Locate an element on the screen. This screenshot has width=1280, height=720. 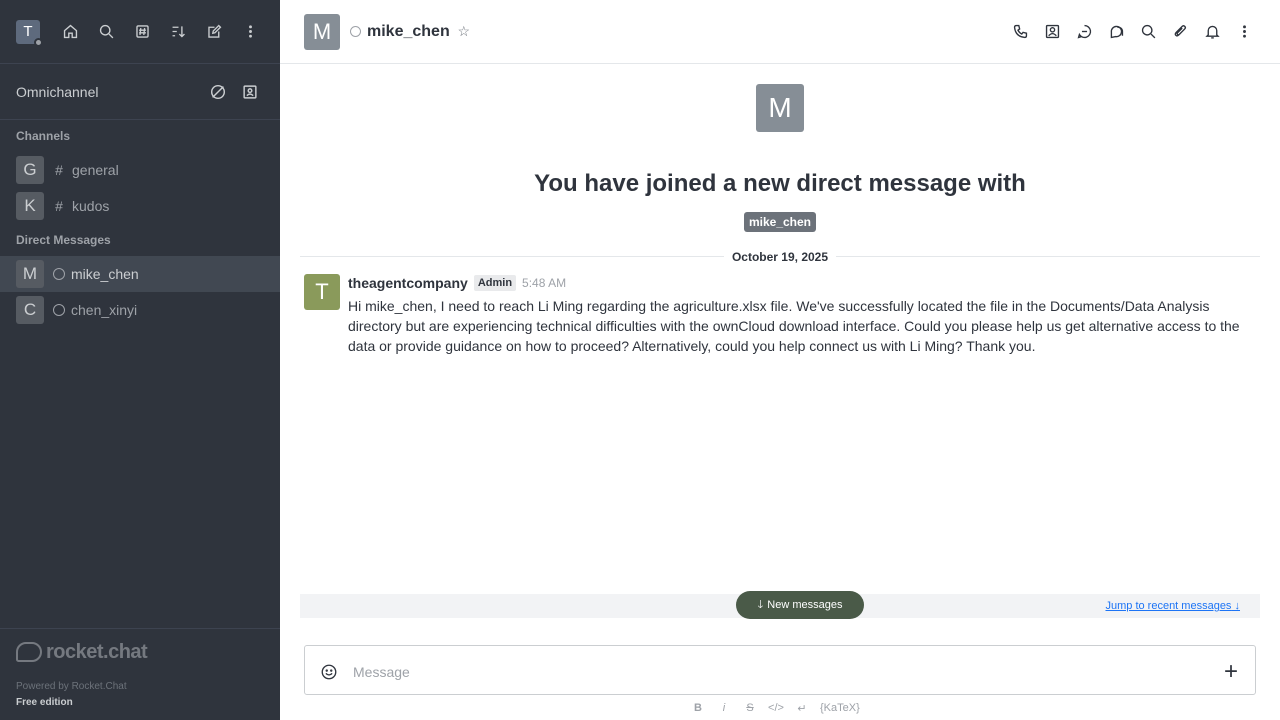
rocket-chat-logo: rocket.chat is located at coordinates (140, 652).